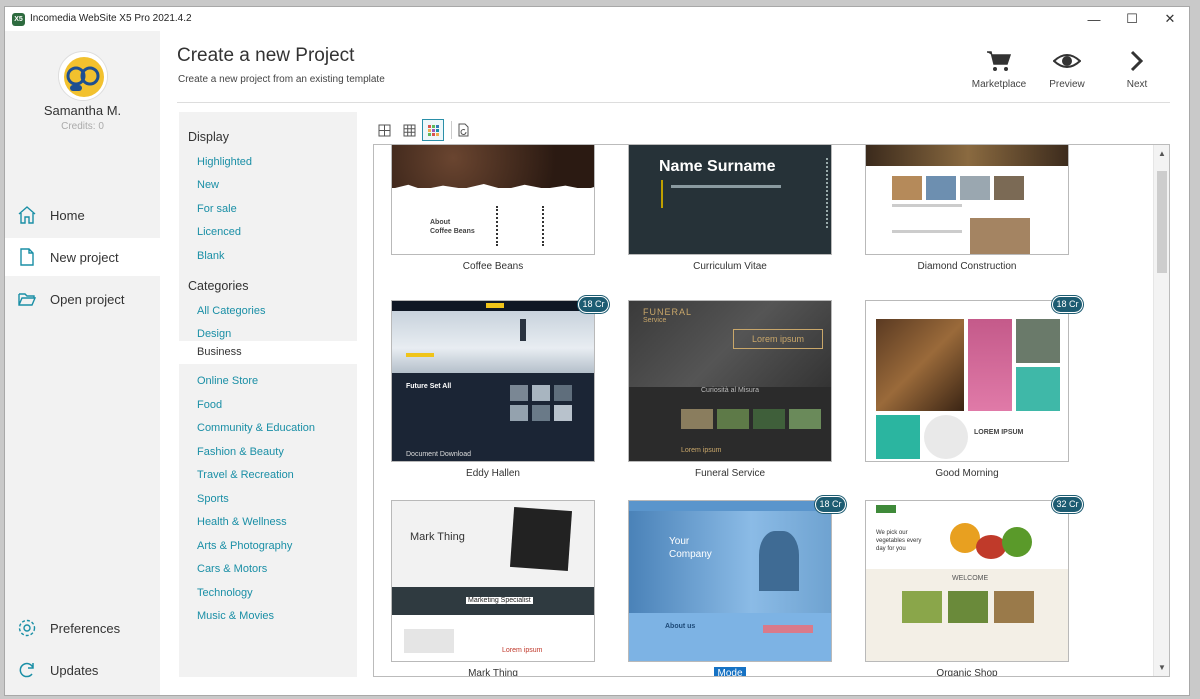  What do you see at coordinates (967, 381) in the screenshot?
I see `template-thumbnail: LOREM IPSUM` at bounding box center [967, 381].